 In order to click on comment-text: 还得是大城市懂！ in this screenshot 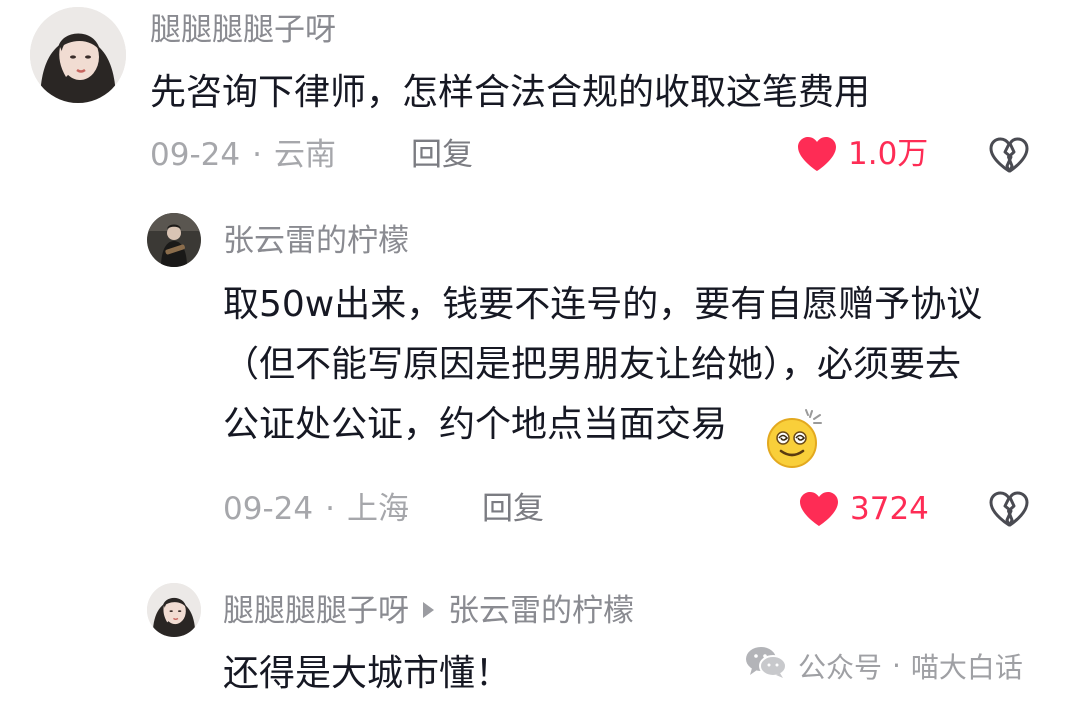, I will do `click(367, 674)`.